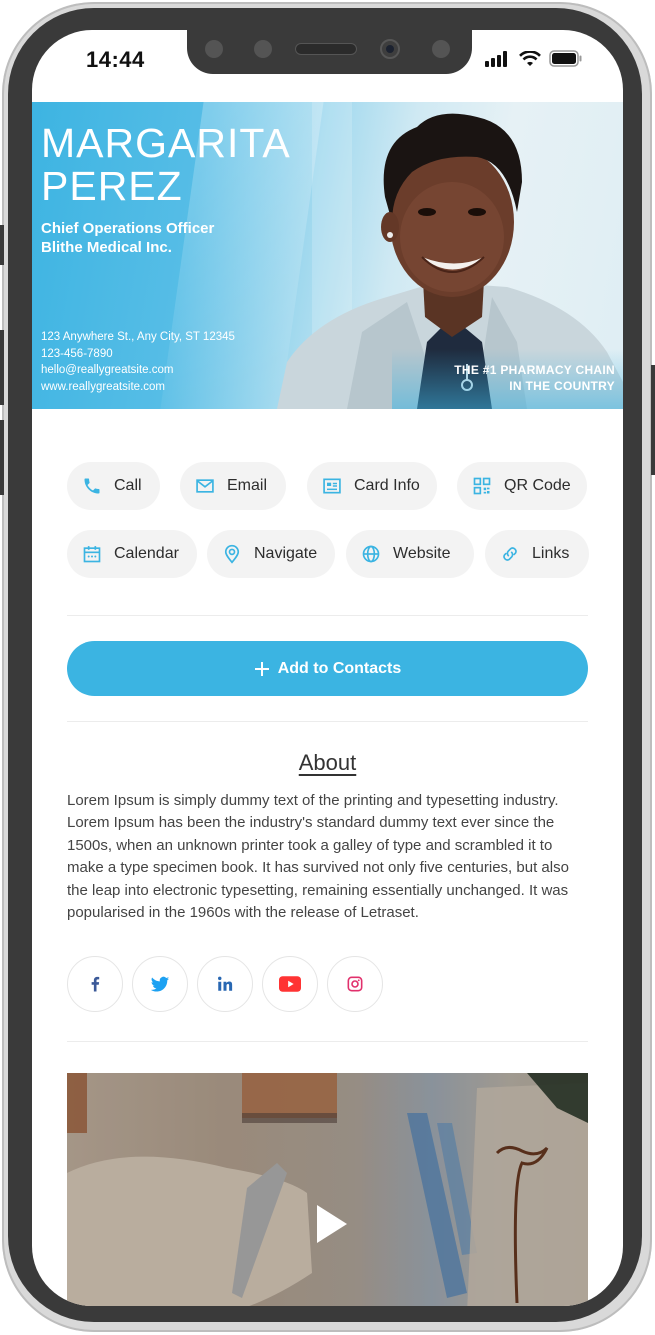  I want to click on plus-icon, so click(261, 668).